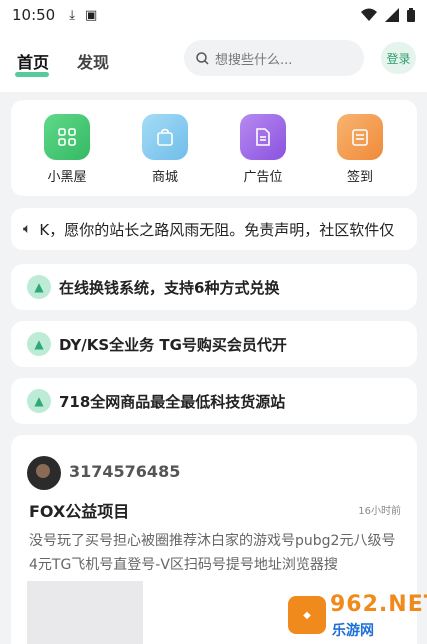  I want to click on top-navigation: 首页 发现 想搜些什么... 登录, so click(213, 61).